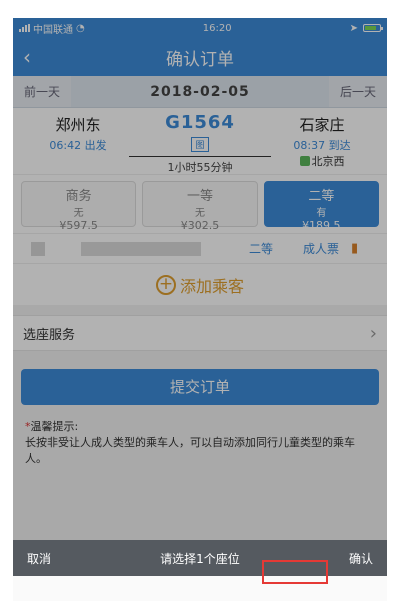 This screenshot has height=601, width=413. Describe the element at coordinates (295, 572) in the screenshot. I see `highlight-box` at that location.